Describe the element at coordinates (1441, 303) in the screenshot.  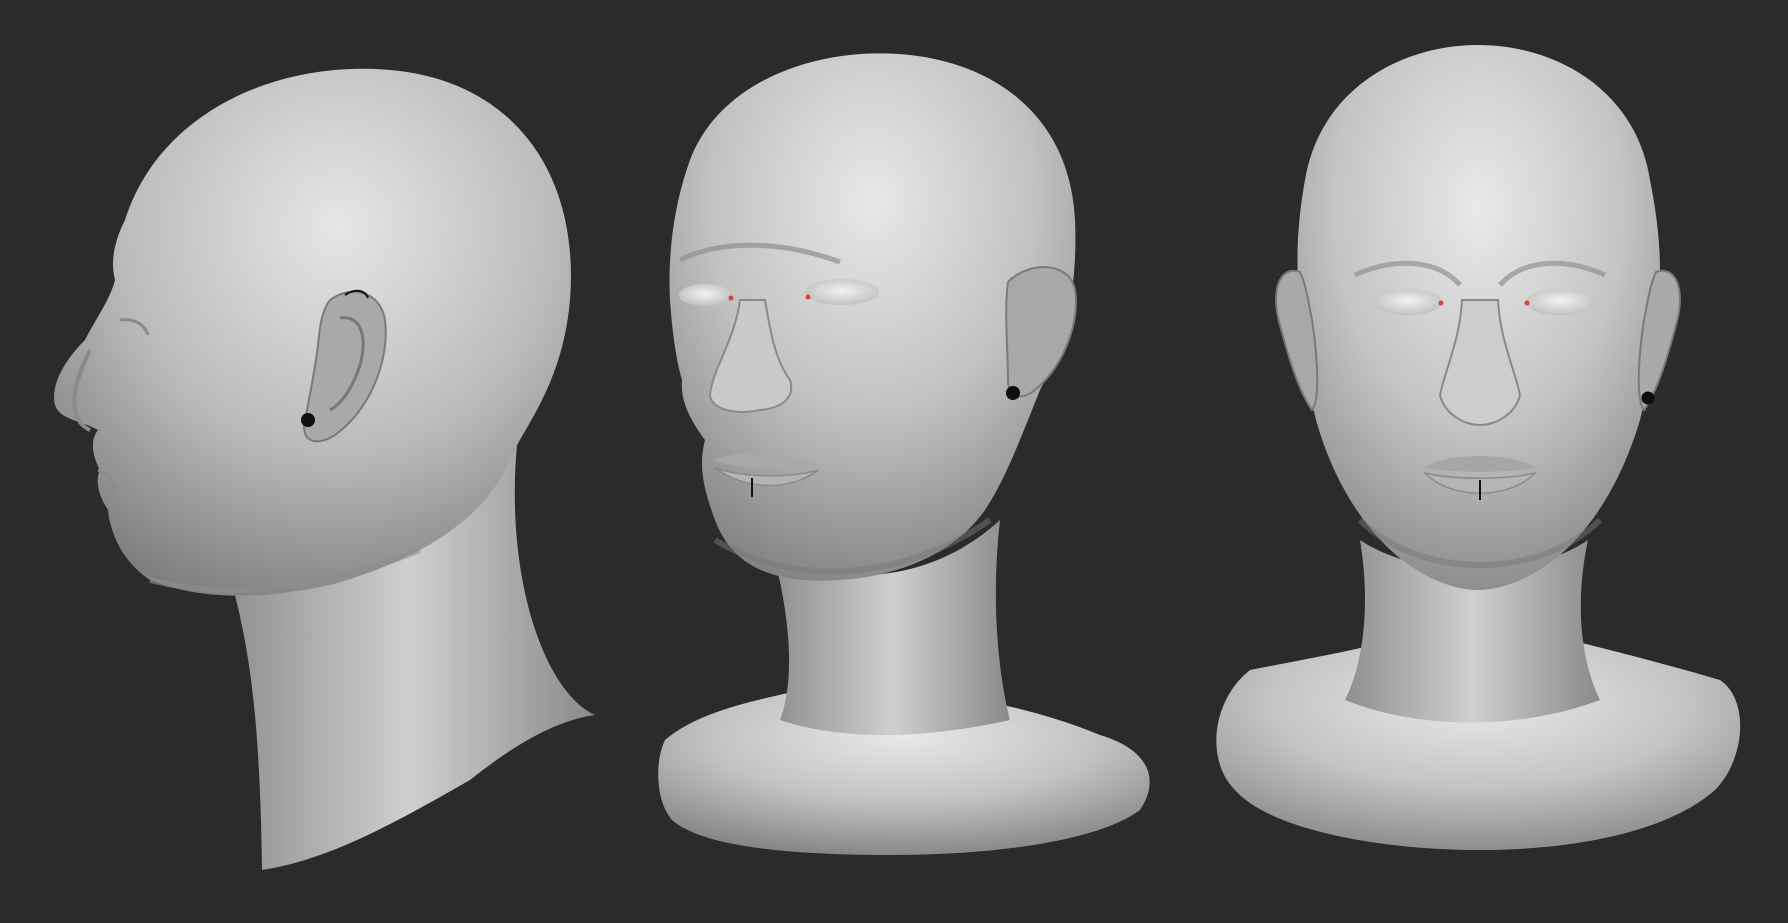
I see `front-left-eye-accent` at that location.